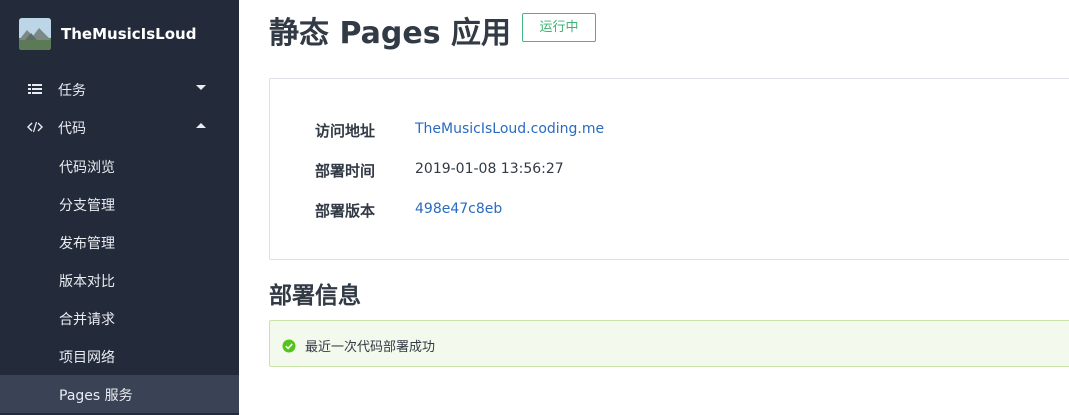 The image size is (1069, 415). Describe the element at coordinates (289, 345) in the screenshot. I see `check-circle-icon` at that location.